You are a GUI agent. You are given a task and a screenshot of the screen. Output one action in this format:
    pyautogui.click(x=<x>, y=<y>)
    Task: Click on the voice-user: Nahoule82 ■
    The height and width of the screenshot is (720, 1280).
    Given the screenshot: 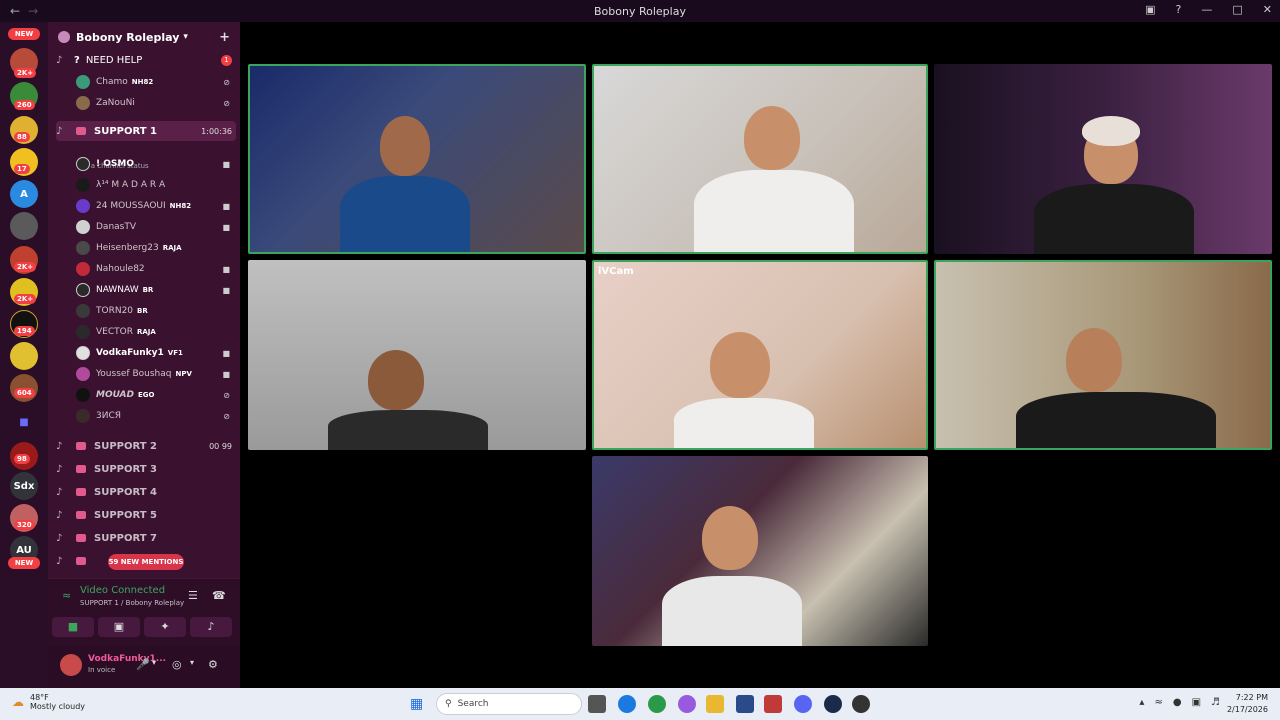 What is the action you would take?
    pyautogui.click(x=156, y=269)
    